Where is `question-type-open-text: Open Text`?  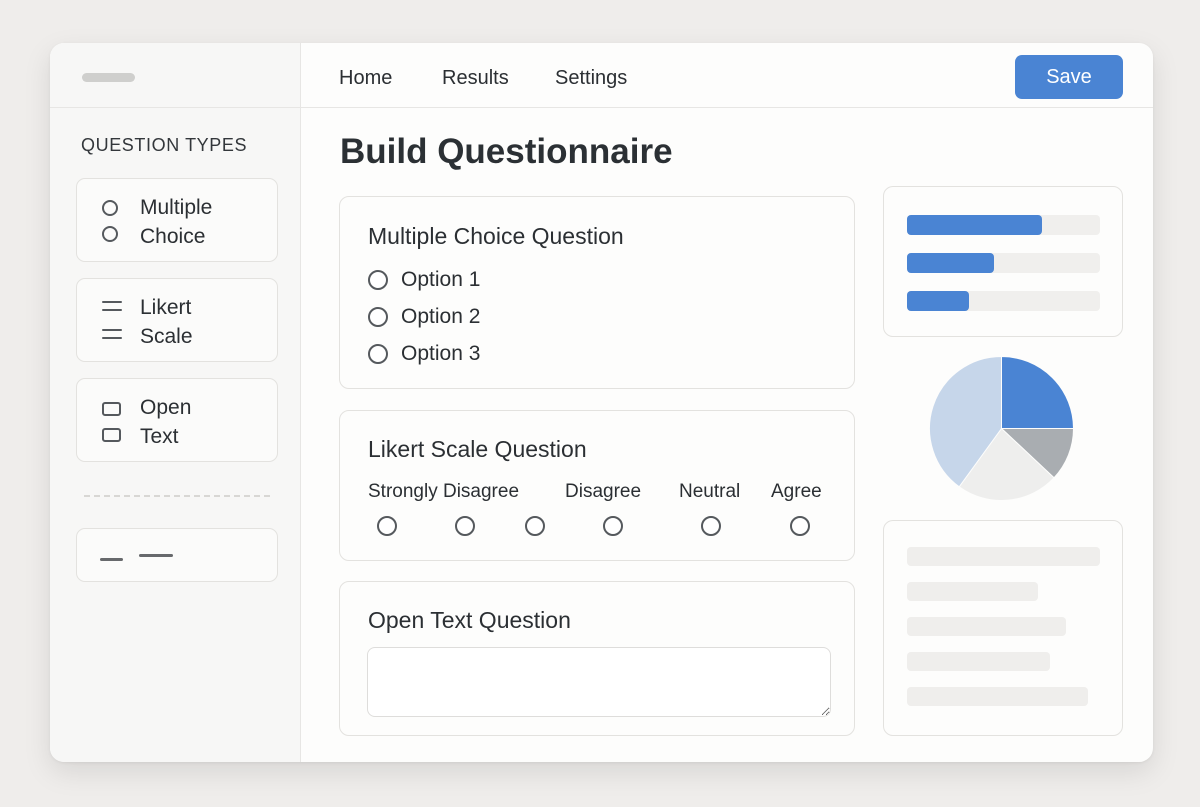
question-type-open-text: Open Text is located at coordinates (177, 420).